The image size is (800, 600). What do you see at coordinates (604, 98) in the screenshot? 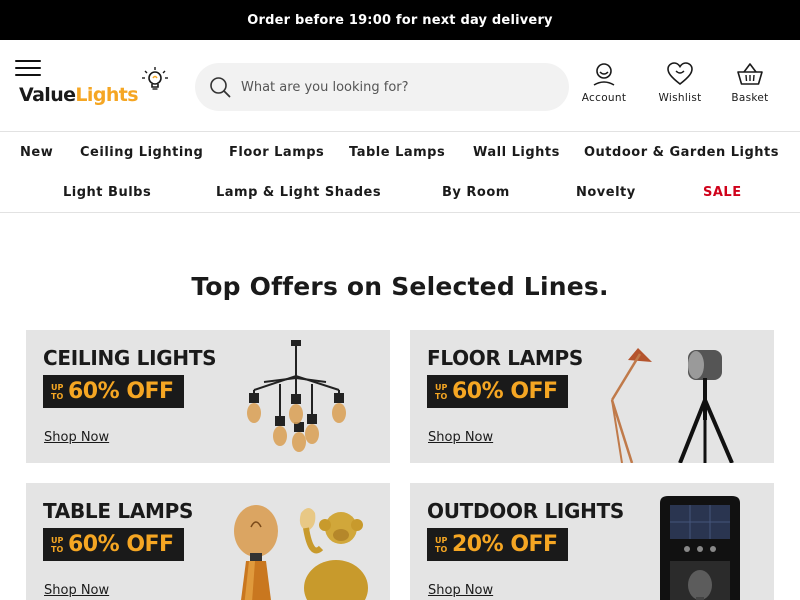
I see `account-label: Account` at bounding box center [604, 98].